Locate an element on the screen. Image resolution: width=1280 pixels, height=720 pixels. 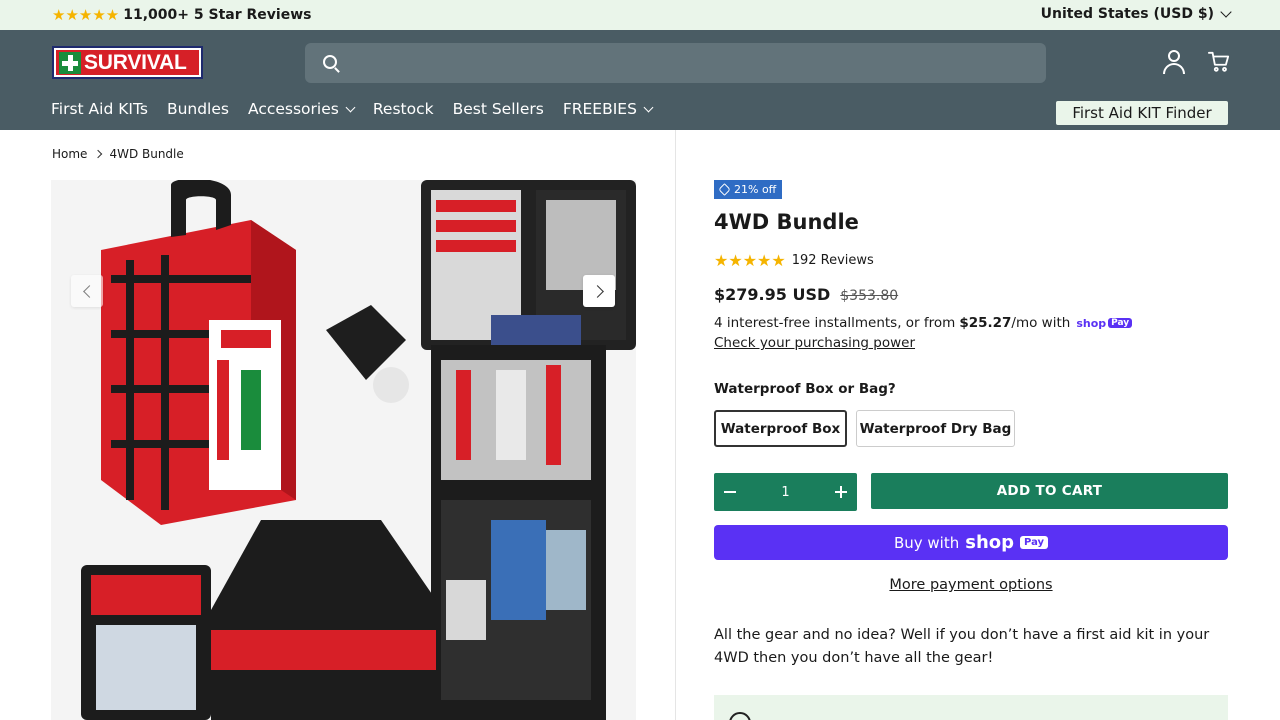
quantity-value: 1 is located at coordinates (785, 492).